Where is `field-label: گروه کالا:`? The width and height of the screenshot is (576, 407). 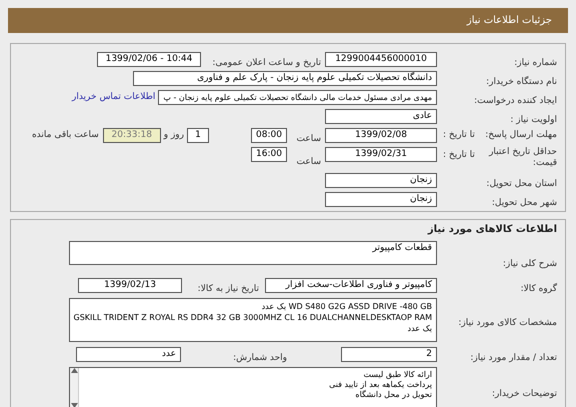 field-label: گروه کالا: is located at coordinates (538, 289).